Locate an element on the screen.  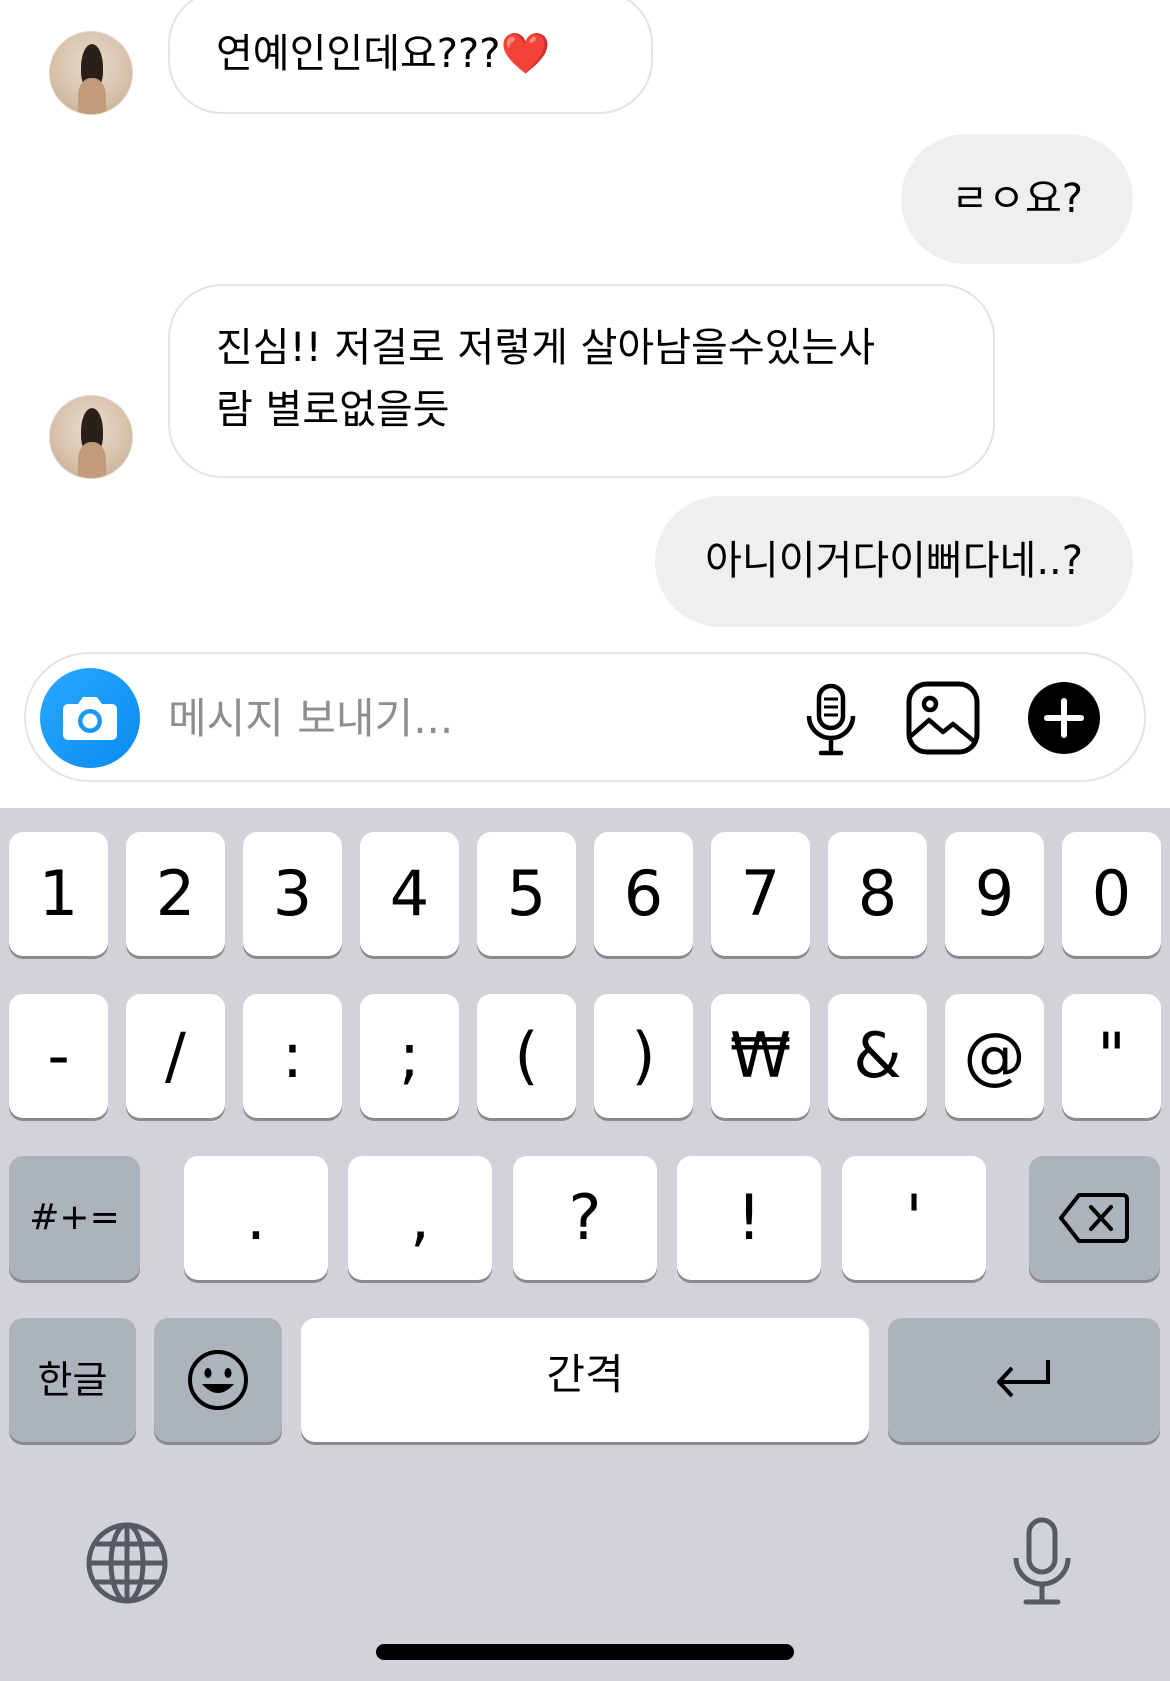
key-8: 8 is located at coordinates (877, 894).